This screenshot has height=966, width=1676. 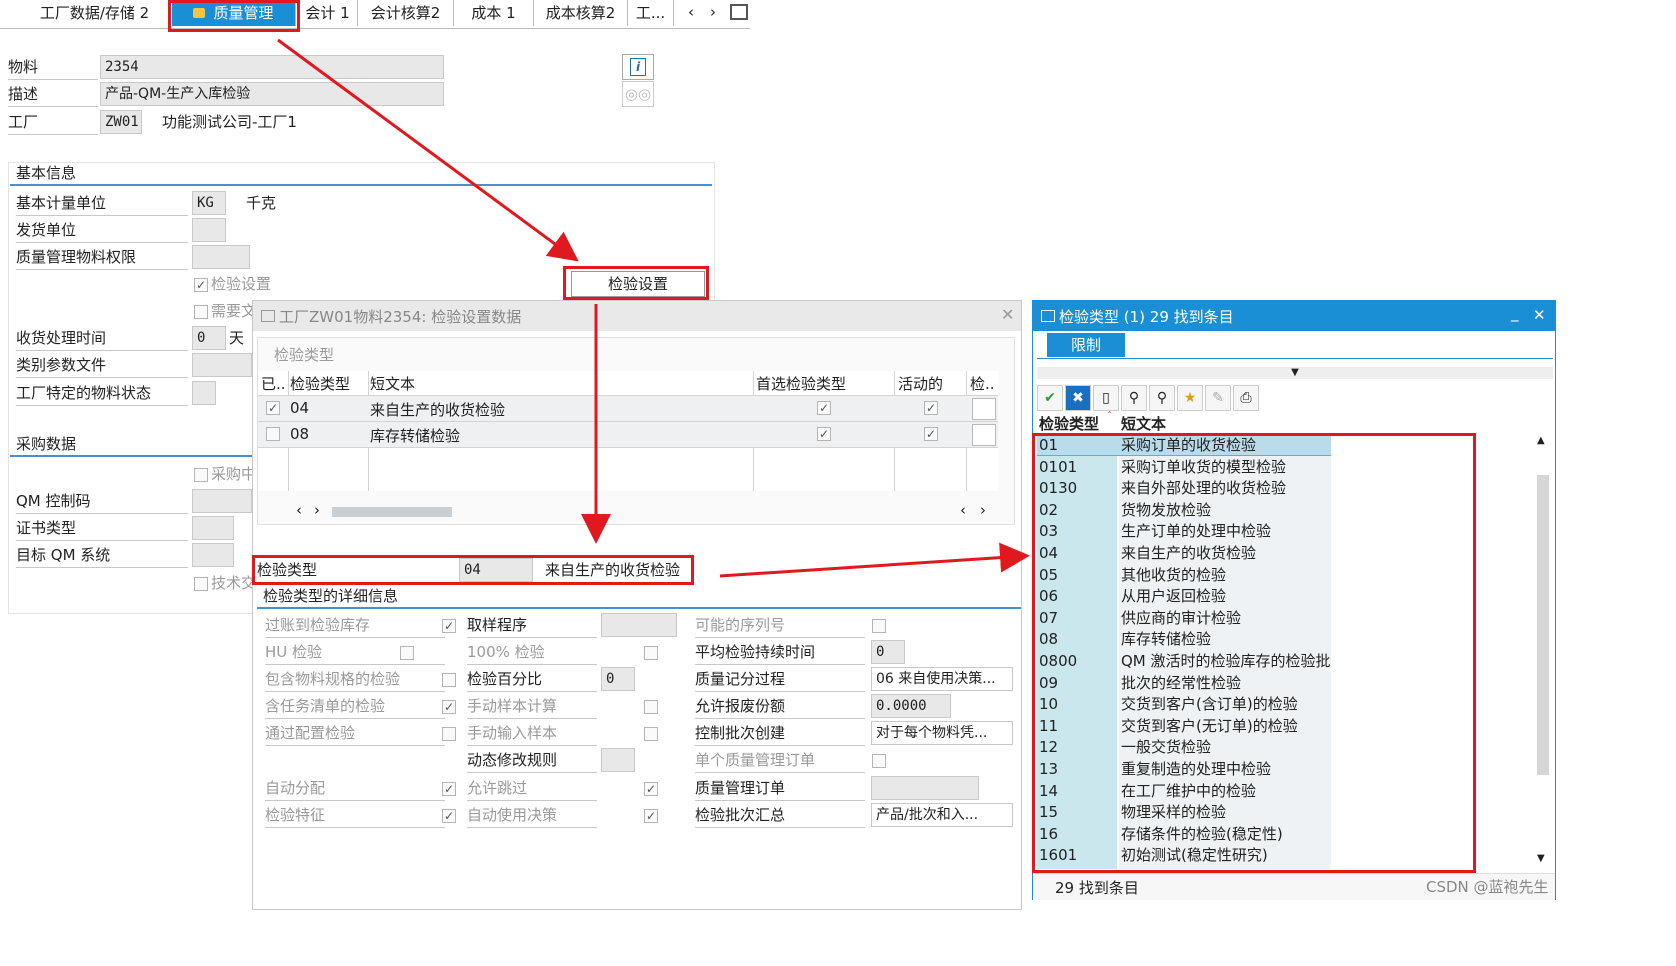 I want to click on arrow-detail-to-list, so click(x=874, y=560).